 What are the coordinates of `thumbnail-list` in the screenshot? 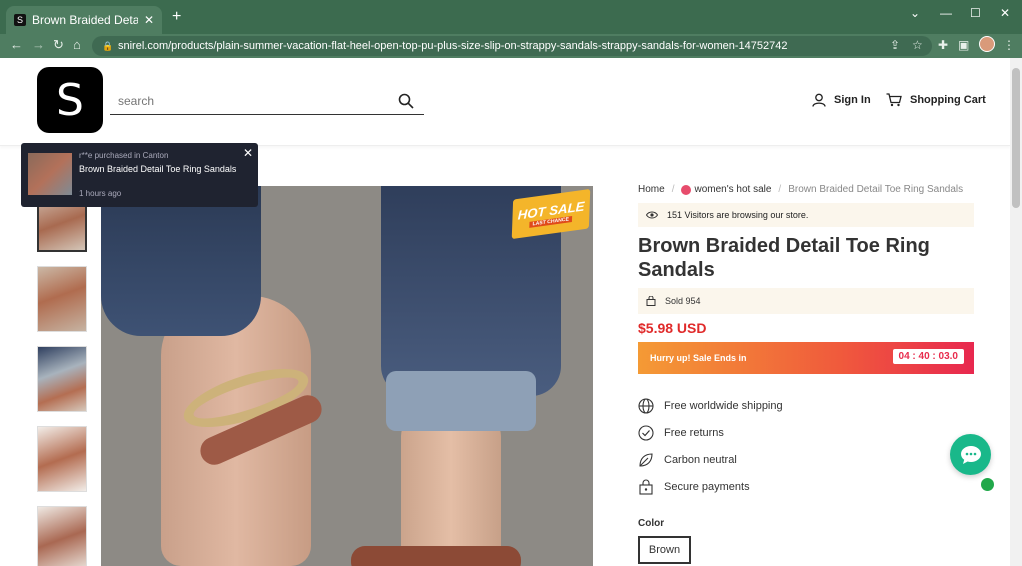 It's located at (62, 376).